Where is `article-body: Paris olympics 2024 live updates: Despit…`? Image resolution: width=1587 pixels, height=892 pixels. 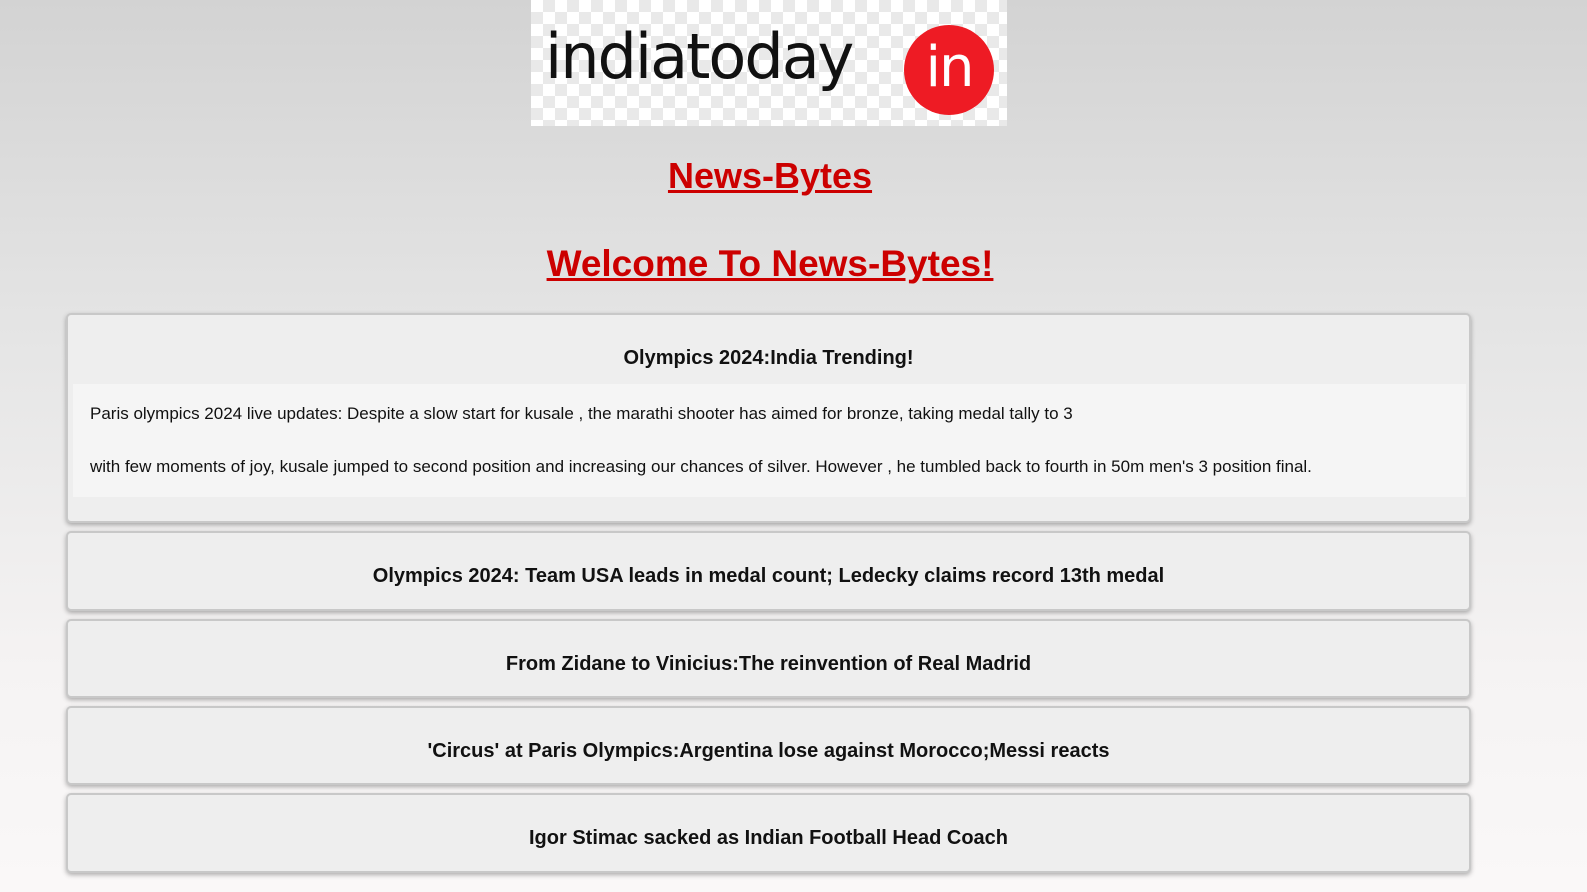
article-body: Paris olympics 2024 live updates: Despit… is located at coordinates (769, 440).